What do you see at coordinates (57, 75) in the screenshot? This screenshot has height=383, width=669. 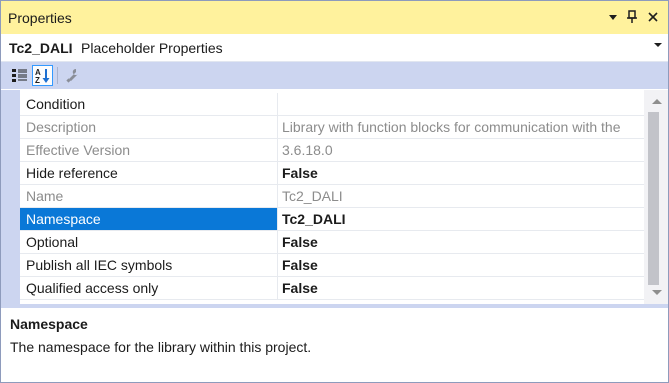 I see `toolbar-separator` at bounding box center [57, 75].